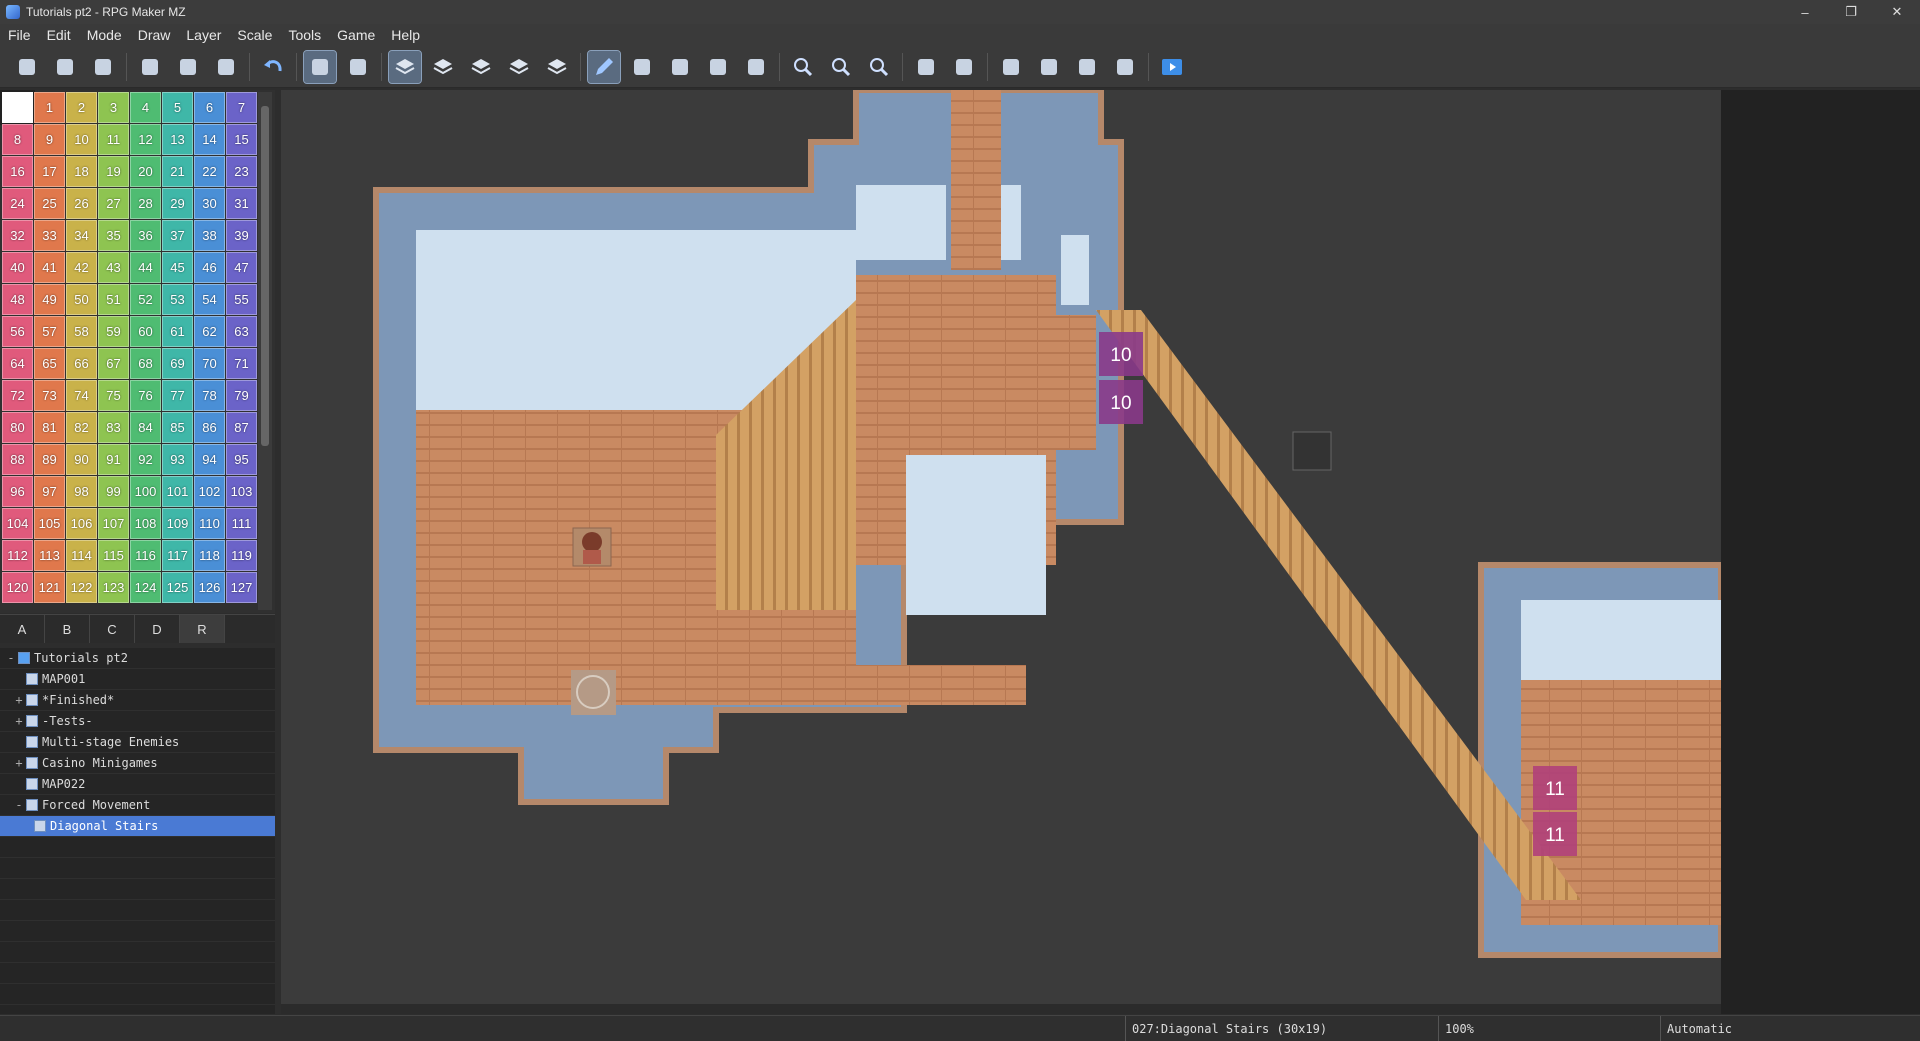 The width and height of the screenshot is (1920, 1041). I want to click on palette-tile: 72, so click(17, 395).